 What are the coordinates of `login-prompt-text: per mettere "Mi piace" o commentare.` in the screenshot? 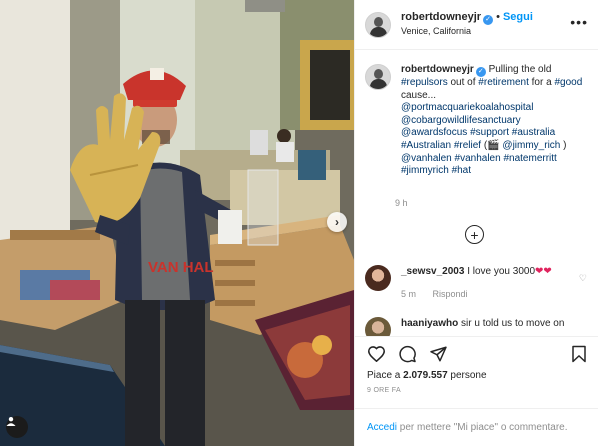 It's located at (483, 427).